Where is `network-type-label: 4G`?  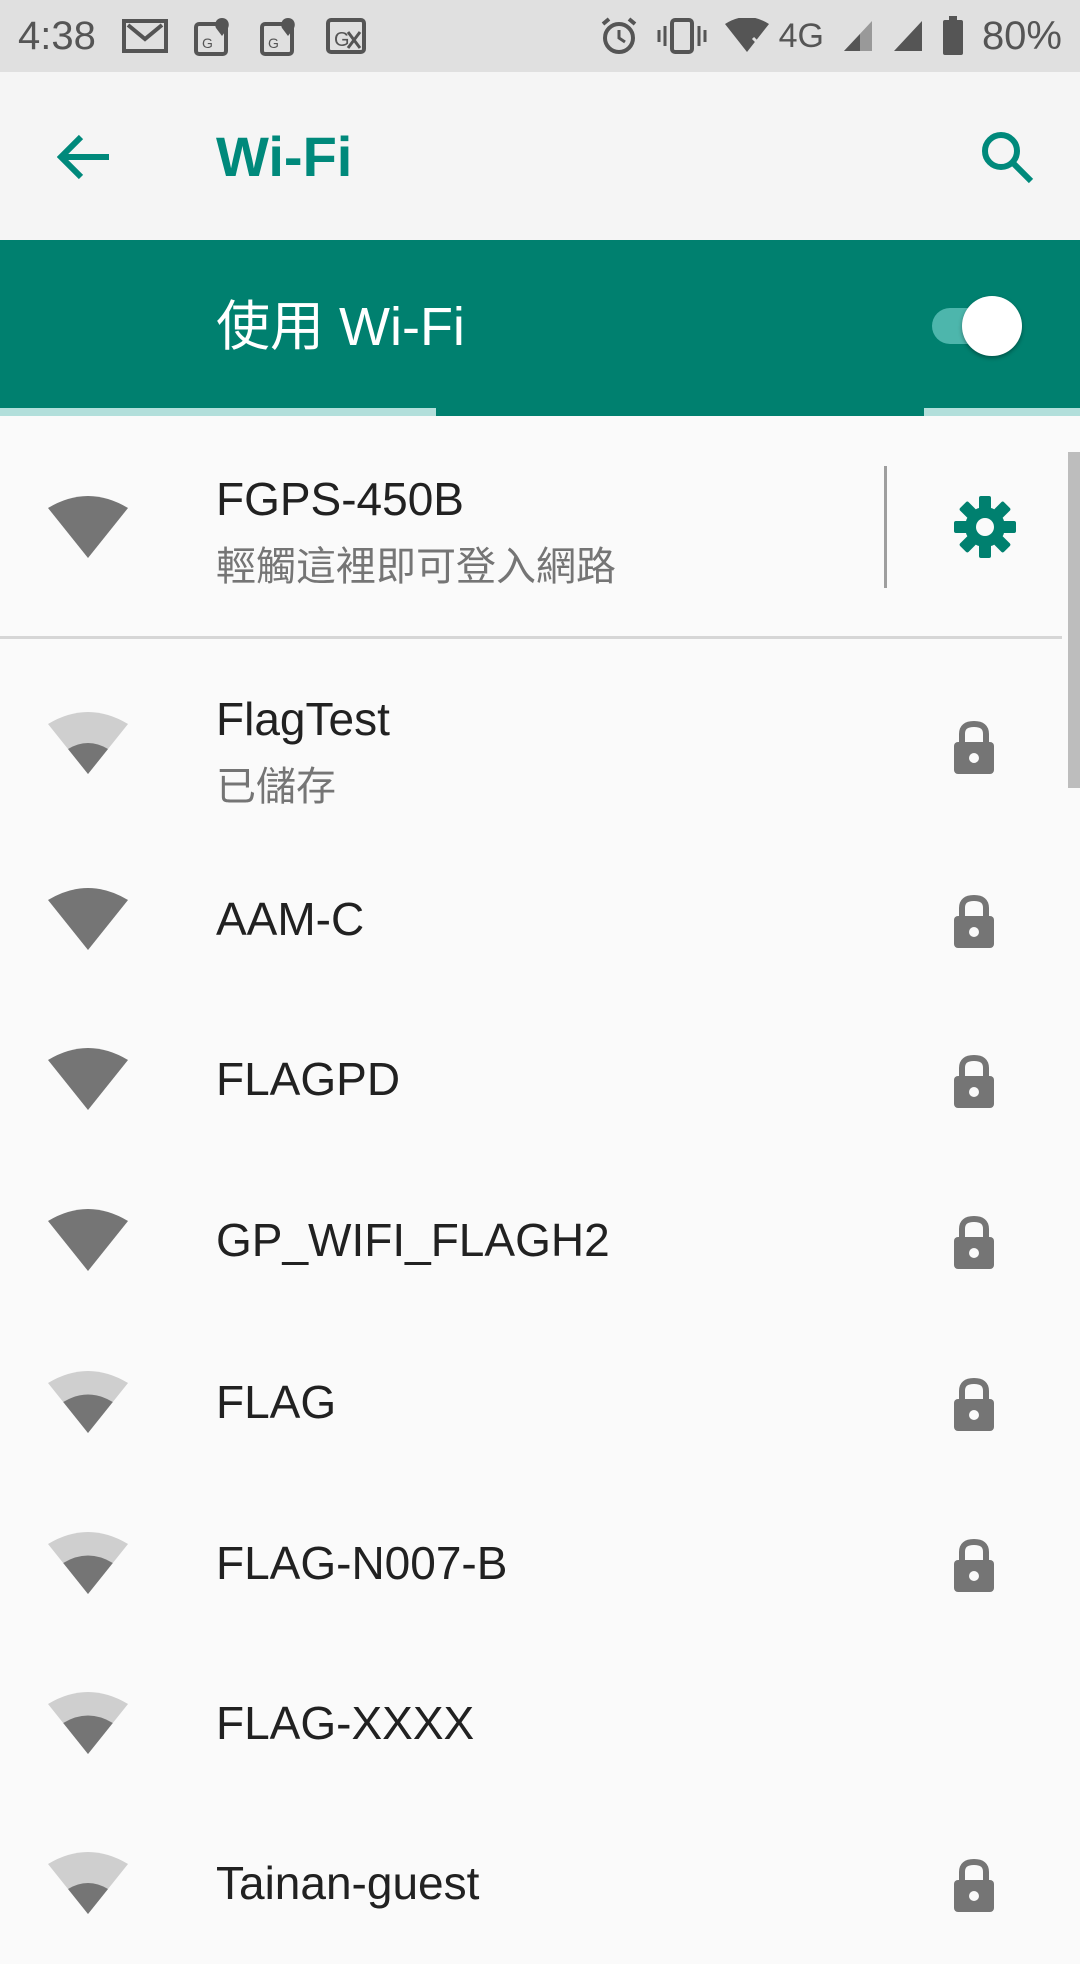
network-type-label: 4G is located at coordinates (801, 35).